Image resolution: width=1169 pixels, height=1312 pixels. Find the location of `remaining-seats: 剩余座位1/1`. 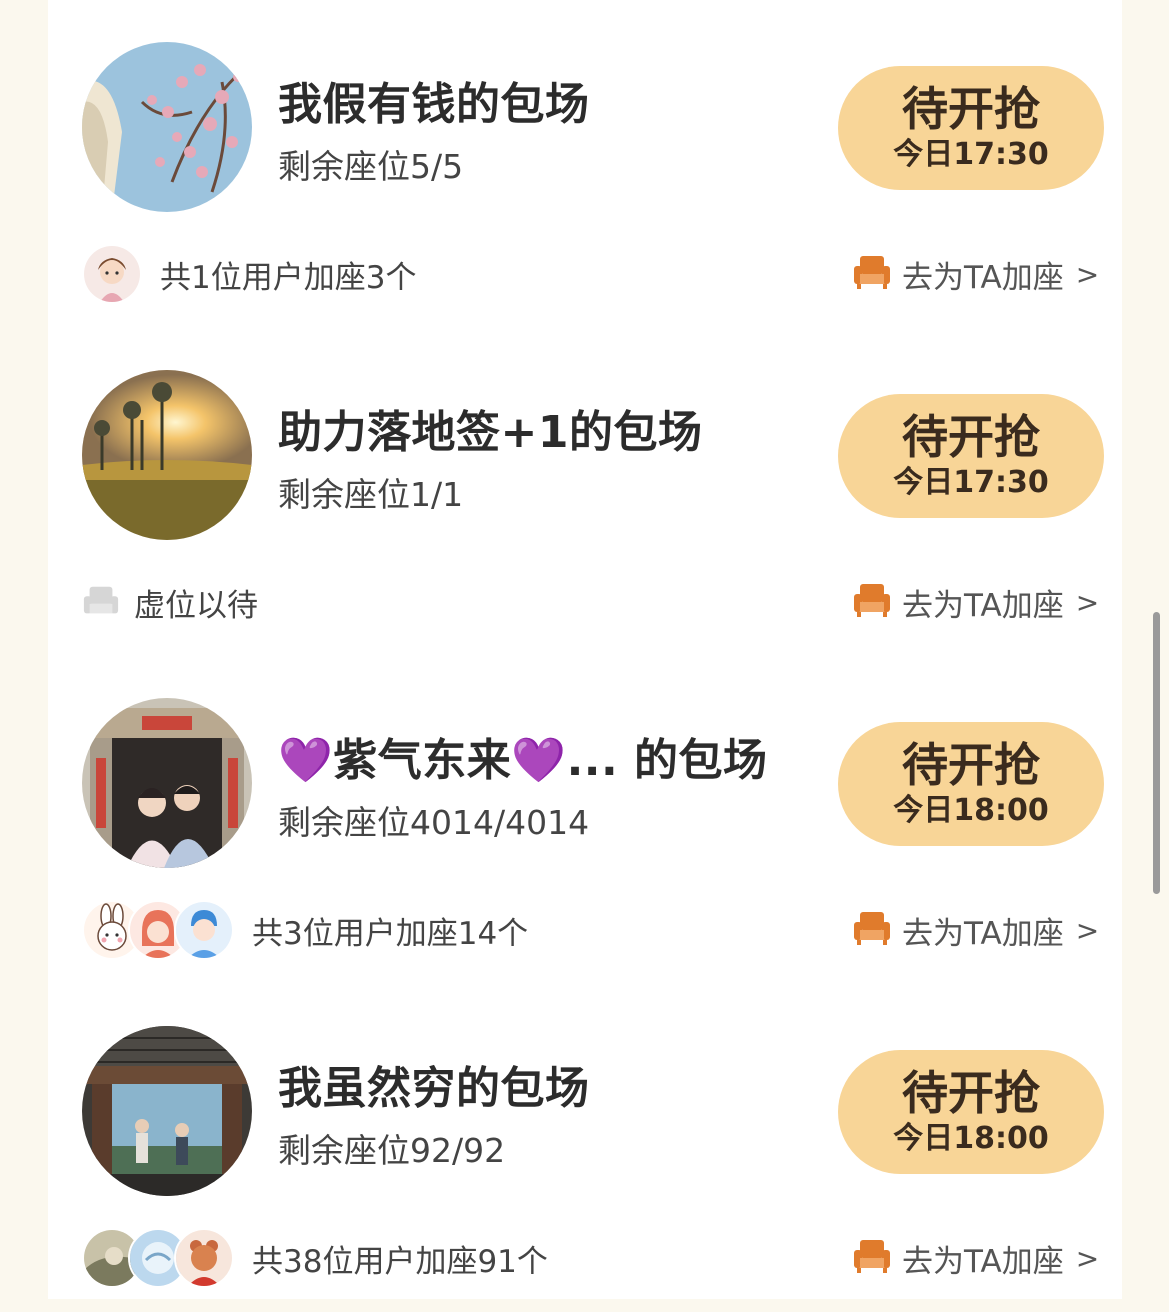

remaining-seats: 剩余座位1/1 is located at coordinates (371, 494).